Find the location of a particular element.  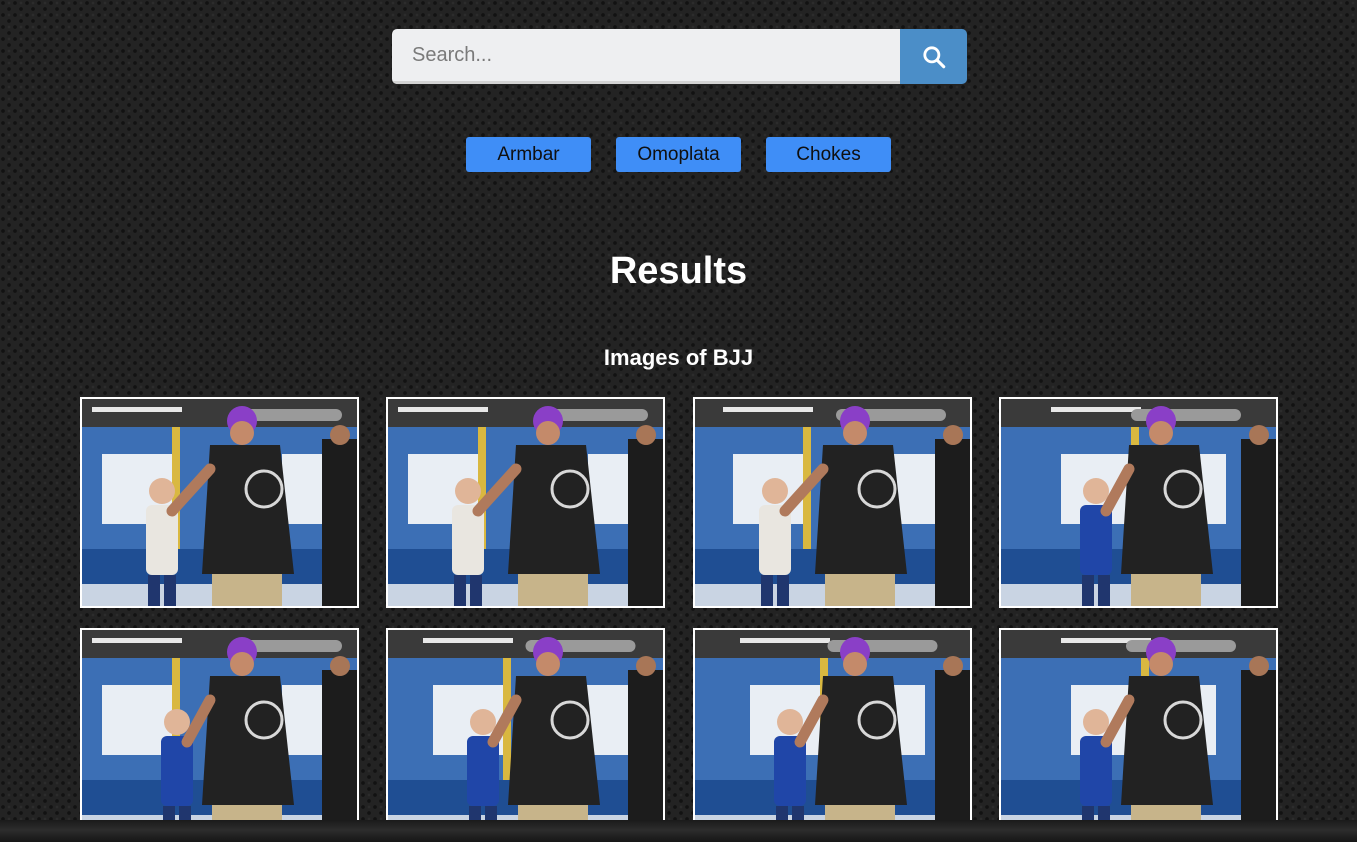

search-icon is located at coordinates (933, 56).